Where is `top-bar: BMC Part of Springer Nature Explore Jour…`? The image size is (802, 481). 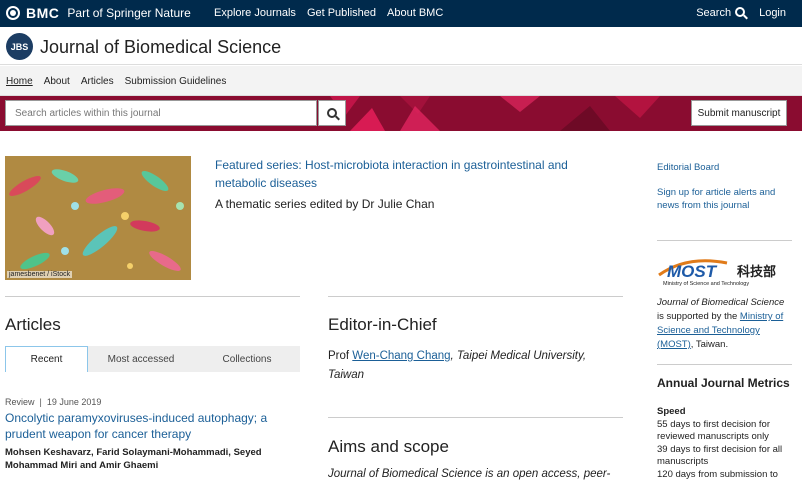 top-bar: BMC Part of Springer Nature Explore Jour… is located at coordinates (401, 13).